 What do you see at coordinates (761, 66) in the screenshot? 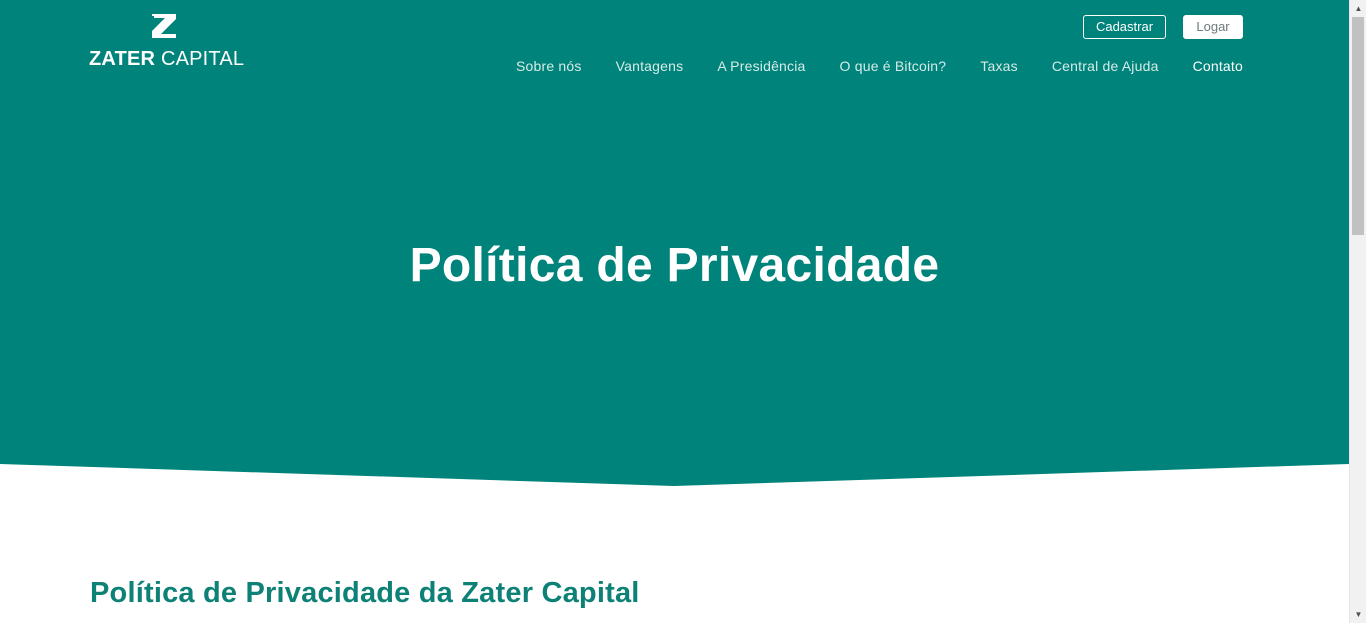
I see `nav-item-presidencia: A Presidência` at bounding box center [761, 66].